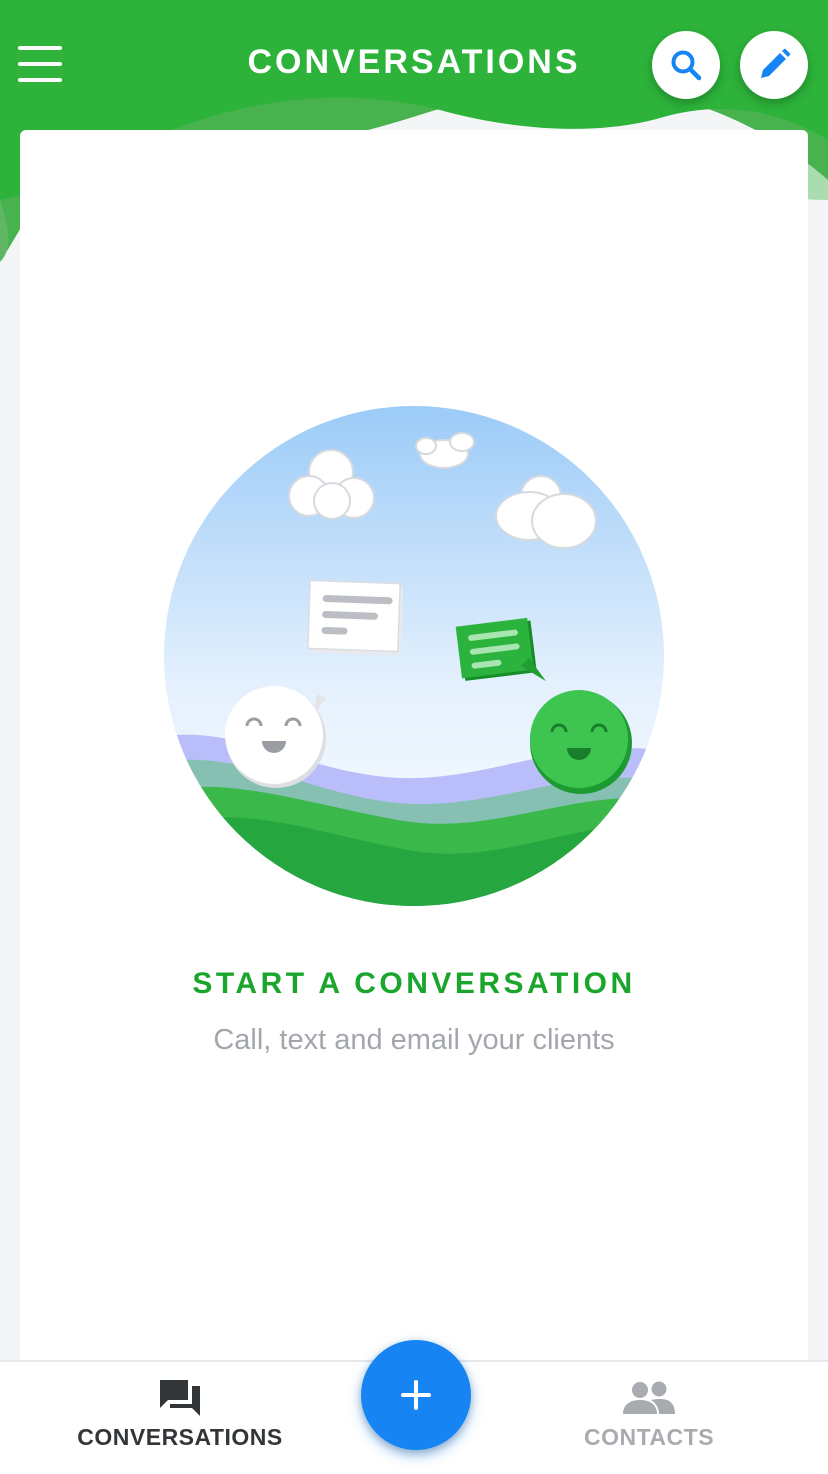 This screenshot has width=828, height=1474. I want to click on empty-state-title: START A CONVERSATION, so click(414, 983).